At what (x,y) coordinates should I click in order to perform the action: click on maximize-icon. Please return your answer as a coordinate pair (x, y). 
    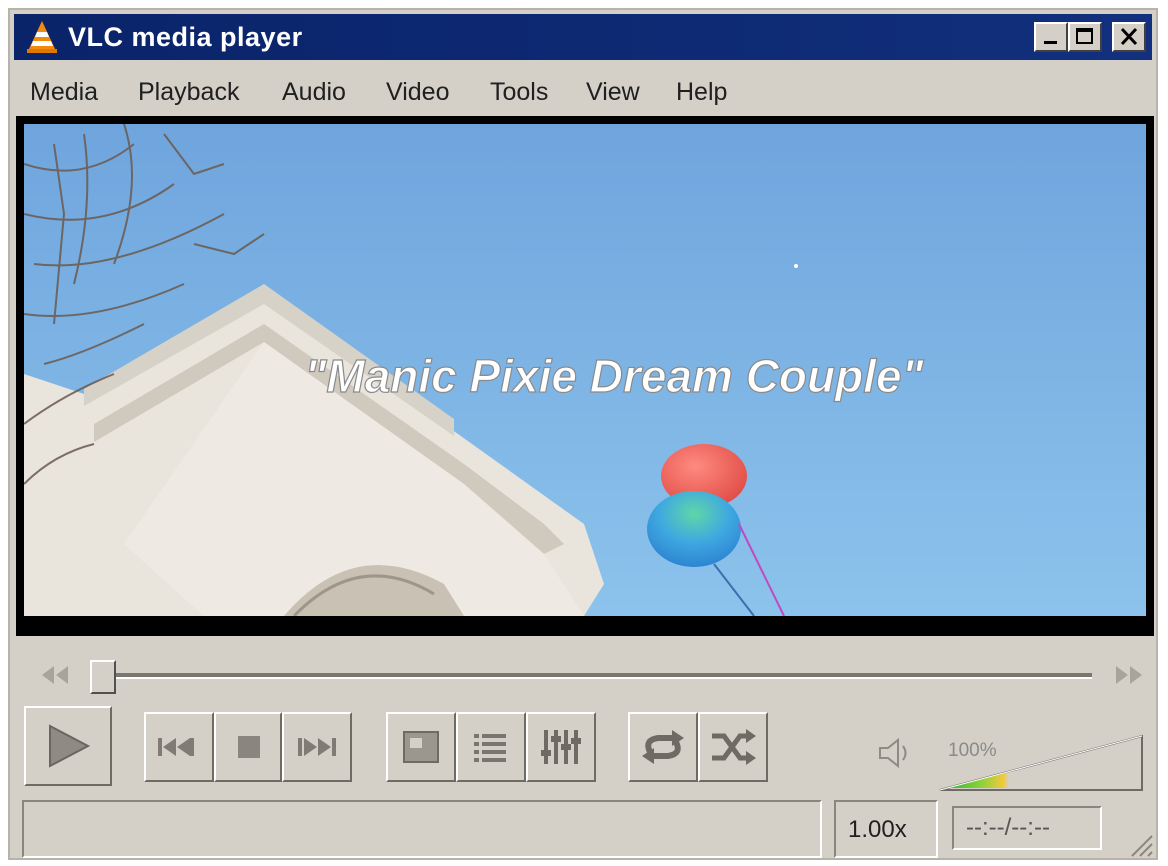
    Looking at the image, I should click on (1084, 36).